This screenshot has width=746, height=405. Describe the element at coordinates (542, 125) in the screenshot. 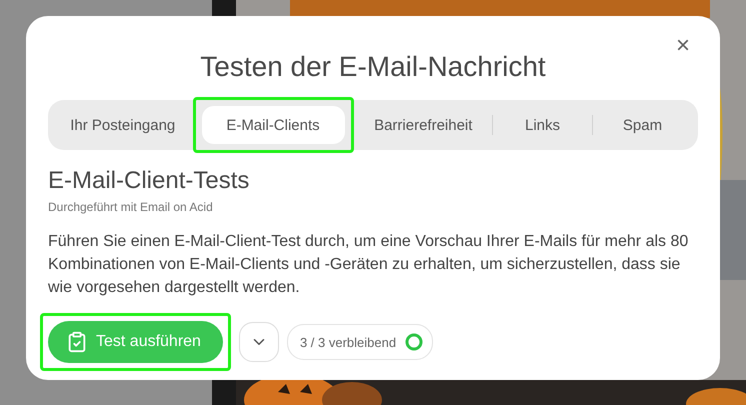

I see `tab: Links` at that location.